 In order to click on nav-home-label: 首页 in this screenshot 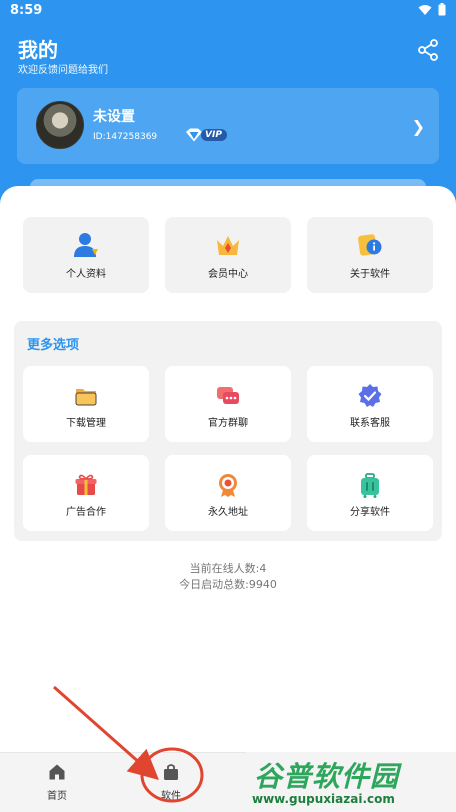, I will do `click(57, 796)`.